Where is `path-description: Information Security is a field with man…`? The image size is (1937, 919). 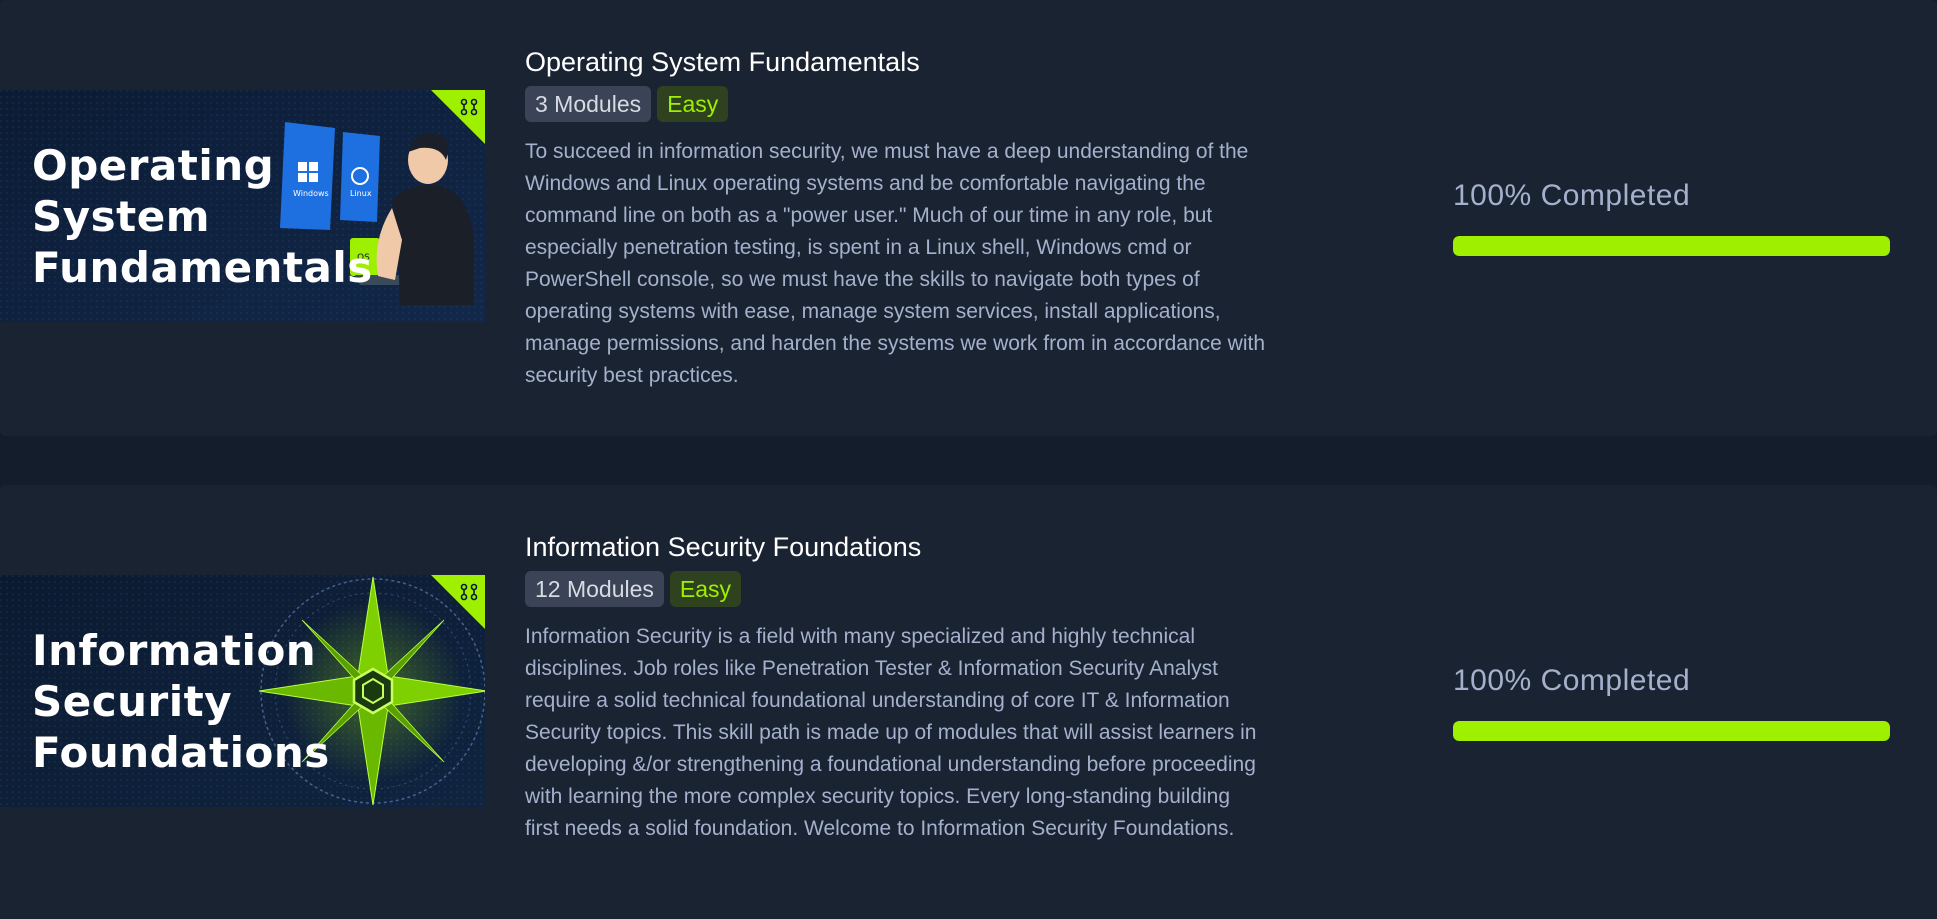
path-description: Information Security is a field with man… is located at coordinates (891, 732).